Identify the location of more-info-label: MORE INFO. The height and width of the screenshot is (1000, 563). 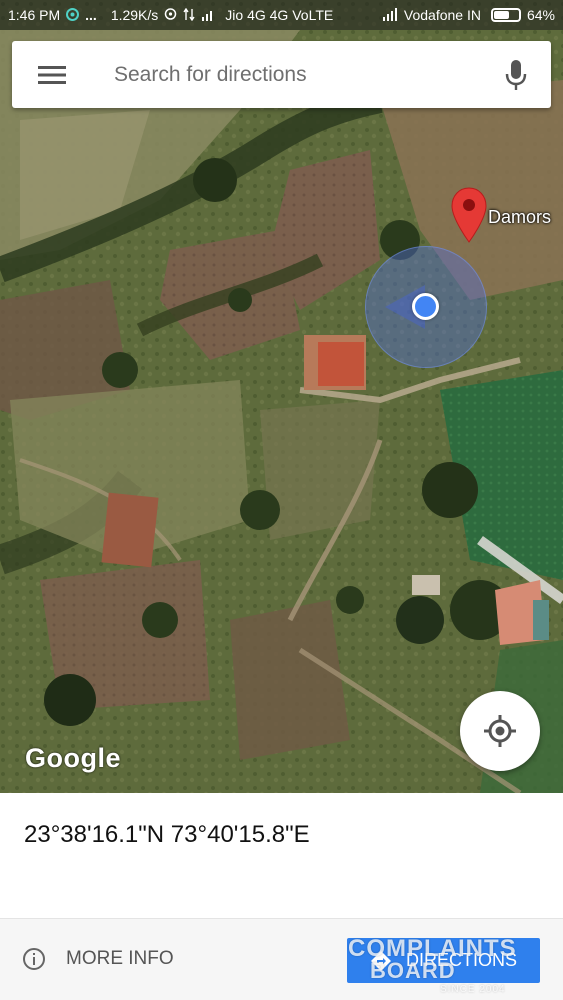
(120, 958).